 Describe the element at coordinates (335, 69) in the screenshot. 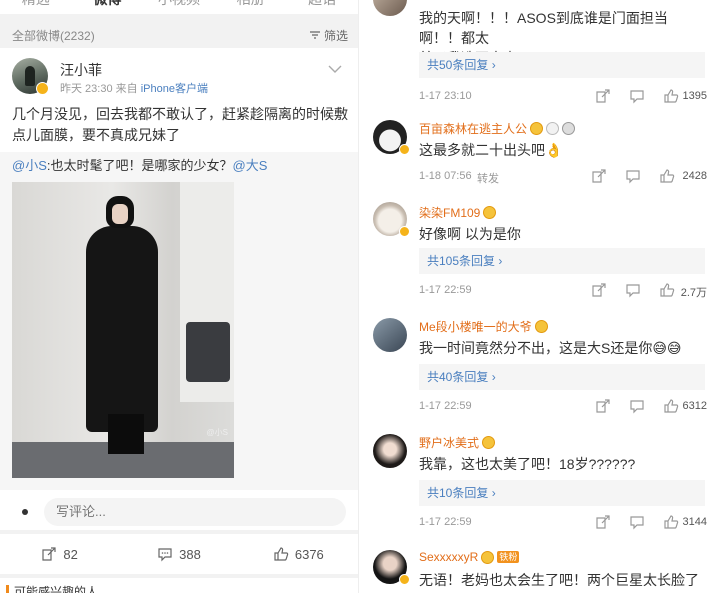

I see `chevron-down-icon` at that location.